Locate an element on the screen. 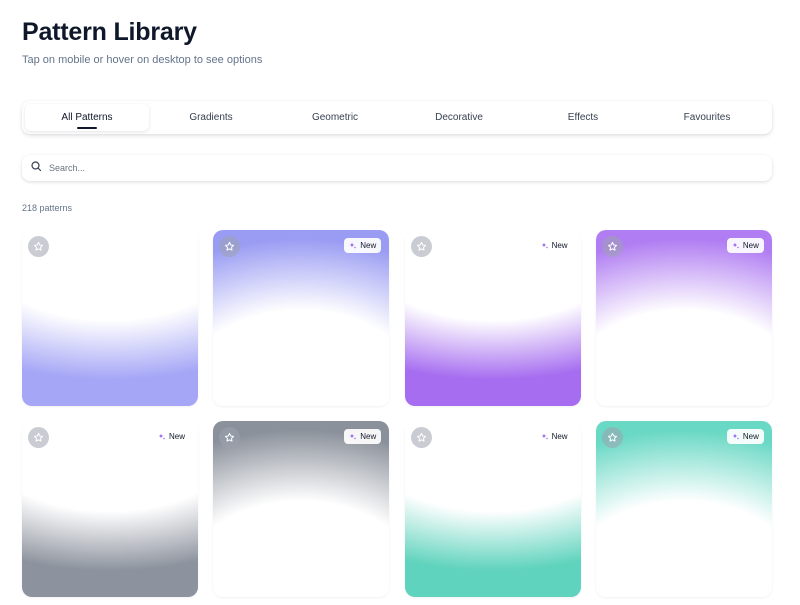 The height and width of the screenshot is (605, 800). page-title: Pattern Library is located at coordinates (109, 32).